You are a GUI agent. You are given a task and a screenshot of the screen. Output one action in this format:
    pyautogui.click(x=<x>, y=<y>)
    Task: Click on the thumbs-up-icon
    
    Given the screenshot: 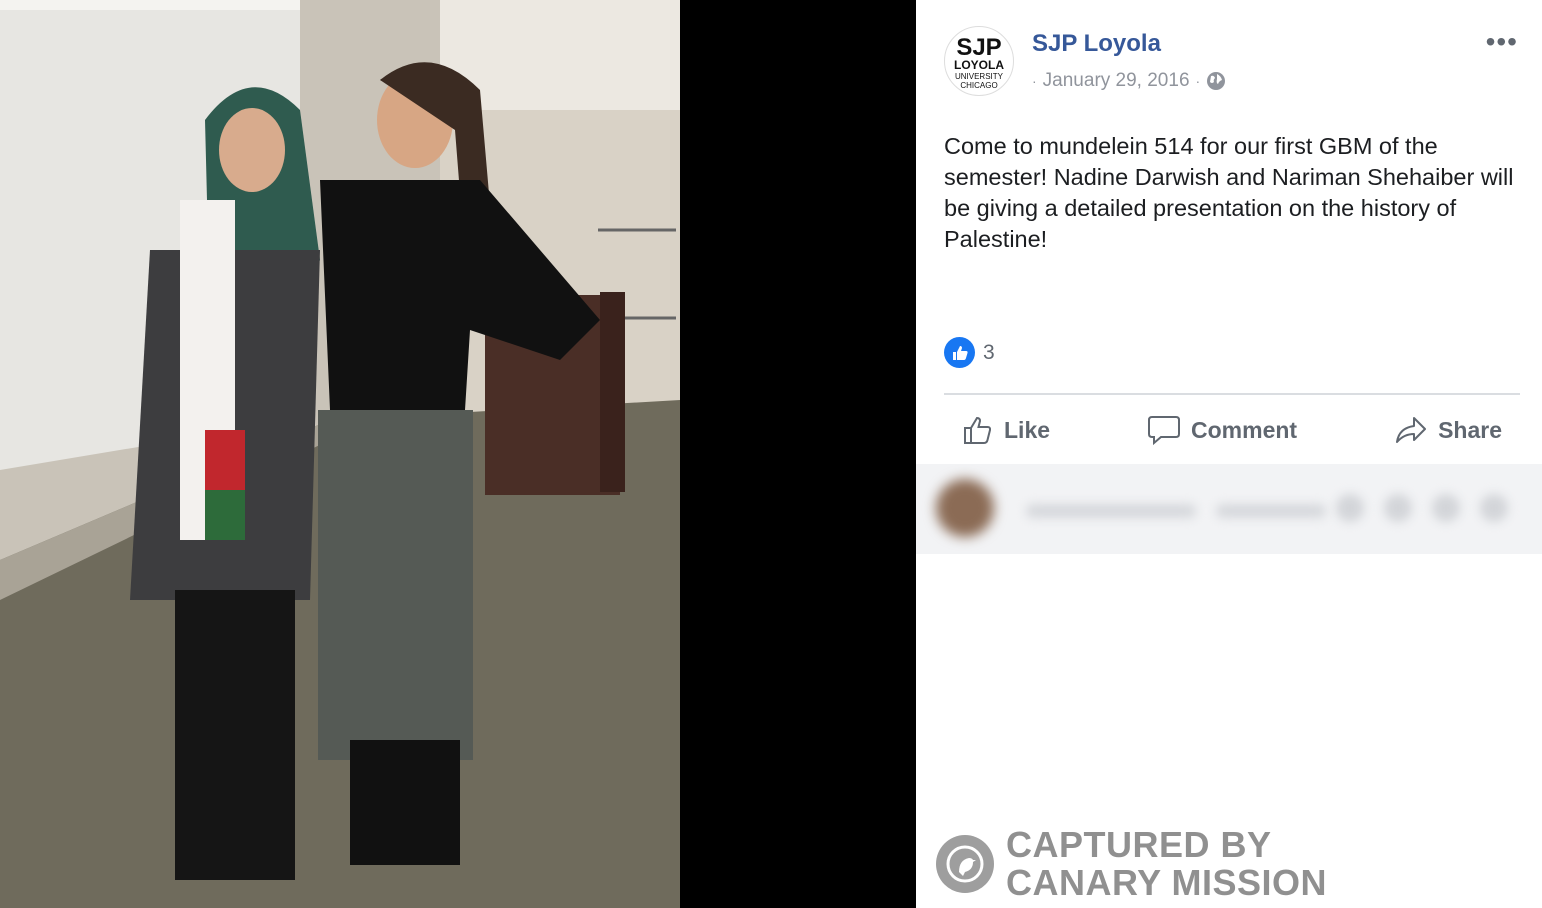 What is the action you would take?
    pyautogui.click(x=978, y=430)
    